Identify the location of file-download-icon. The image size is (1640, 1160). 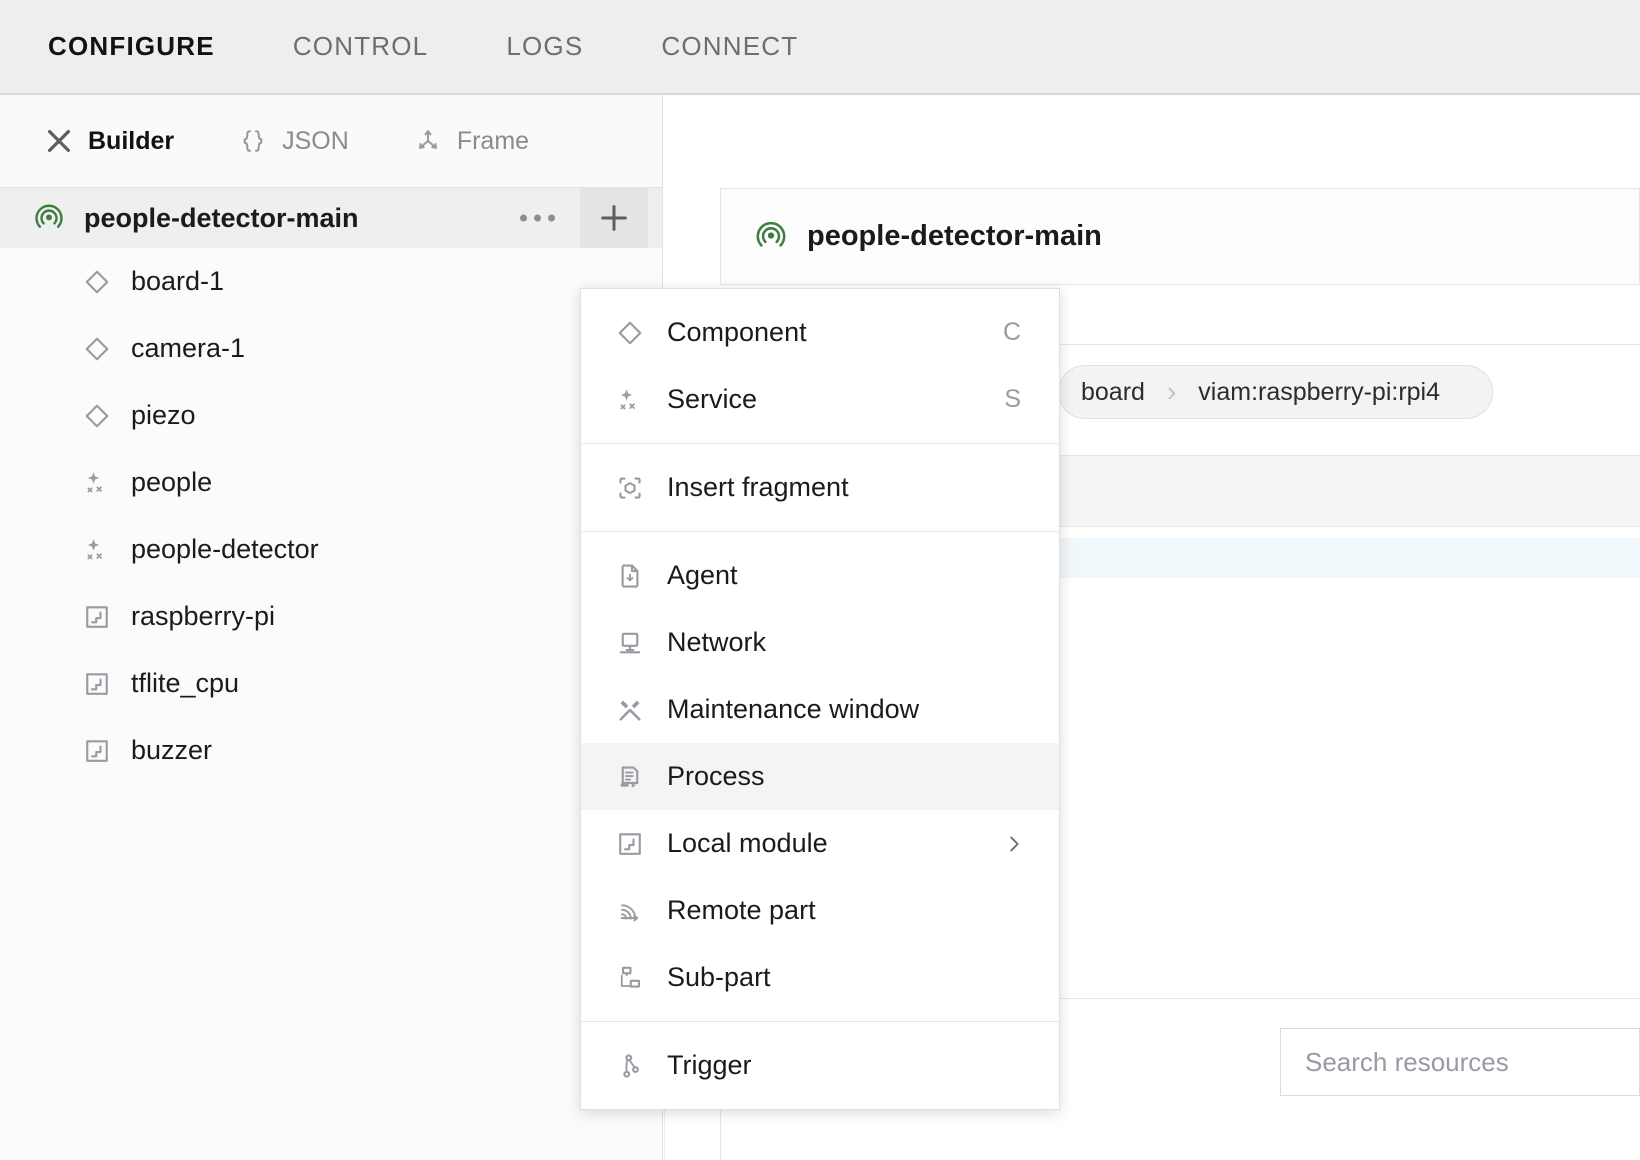
(630, 576).